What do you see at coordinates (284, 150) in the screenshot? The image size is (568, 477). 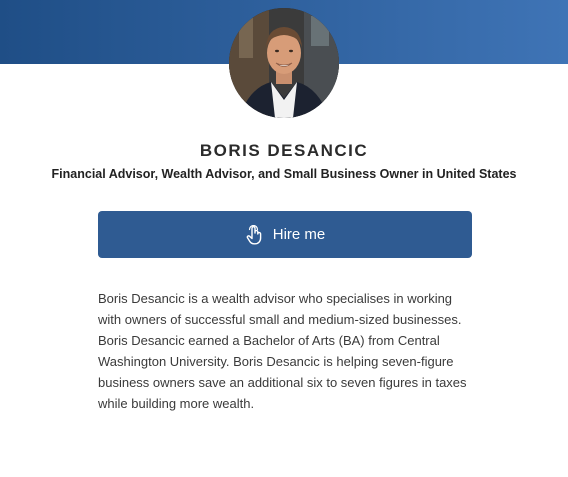 I see `profile-name: BORIS DESANCIC` at bounding box center [284, 150].